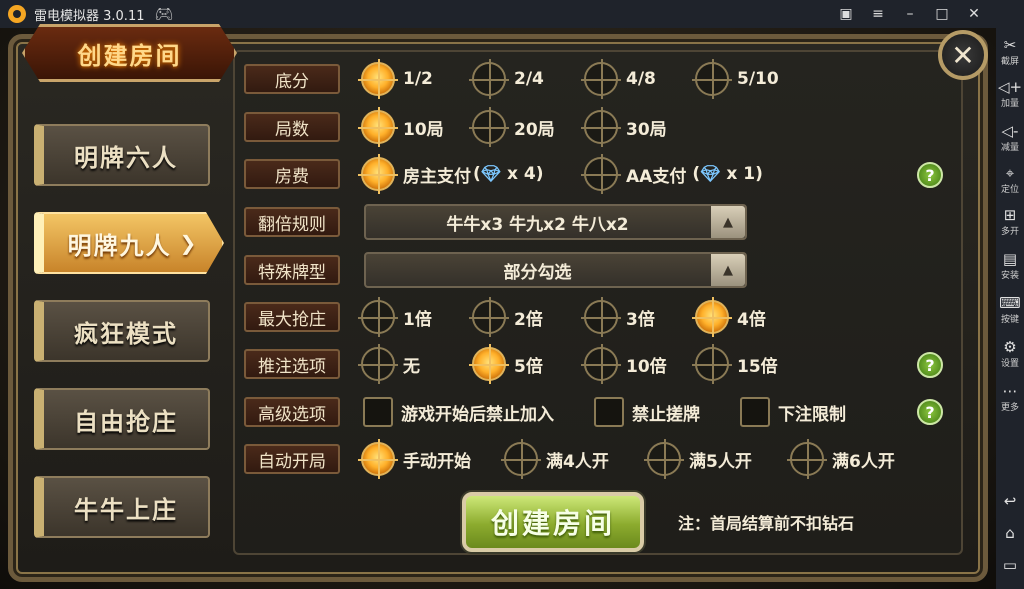 Image resolution: width=1024 pixels, height=589 pixels. I want to click on maximize-icon: □, so click(942, 14).